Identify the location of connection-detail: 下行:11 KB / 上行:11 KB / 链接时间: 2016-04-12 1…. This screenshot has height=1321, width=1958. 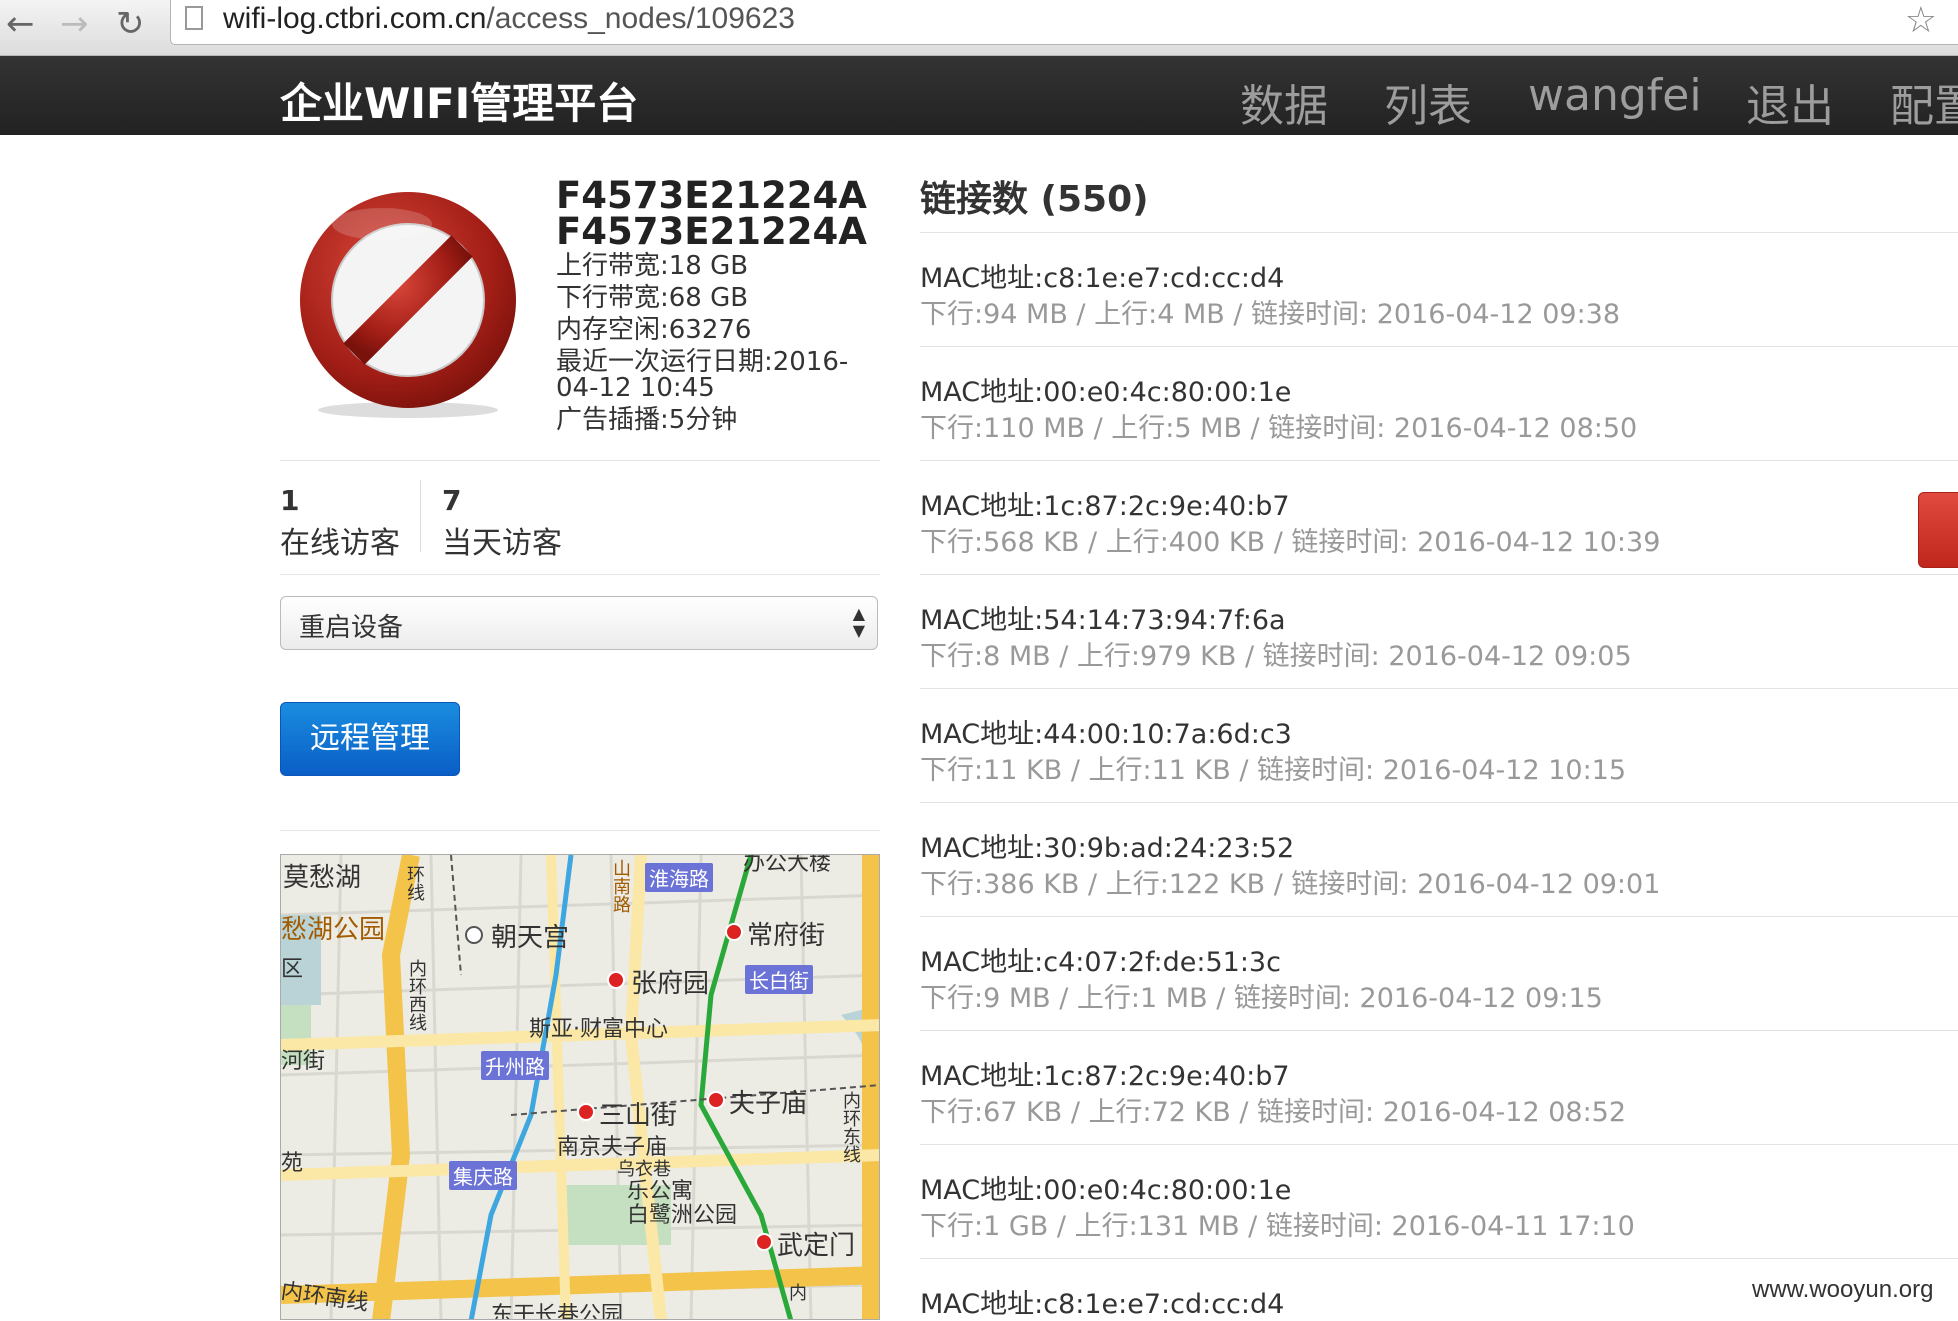
(1273, 770).